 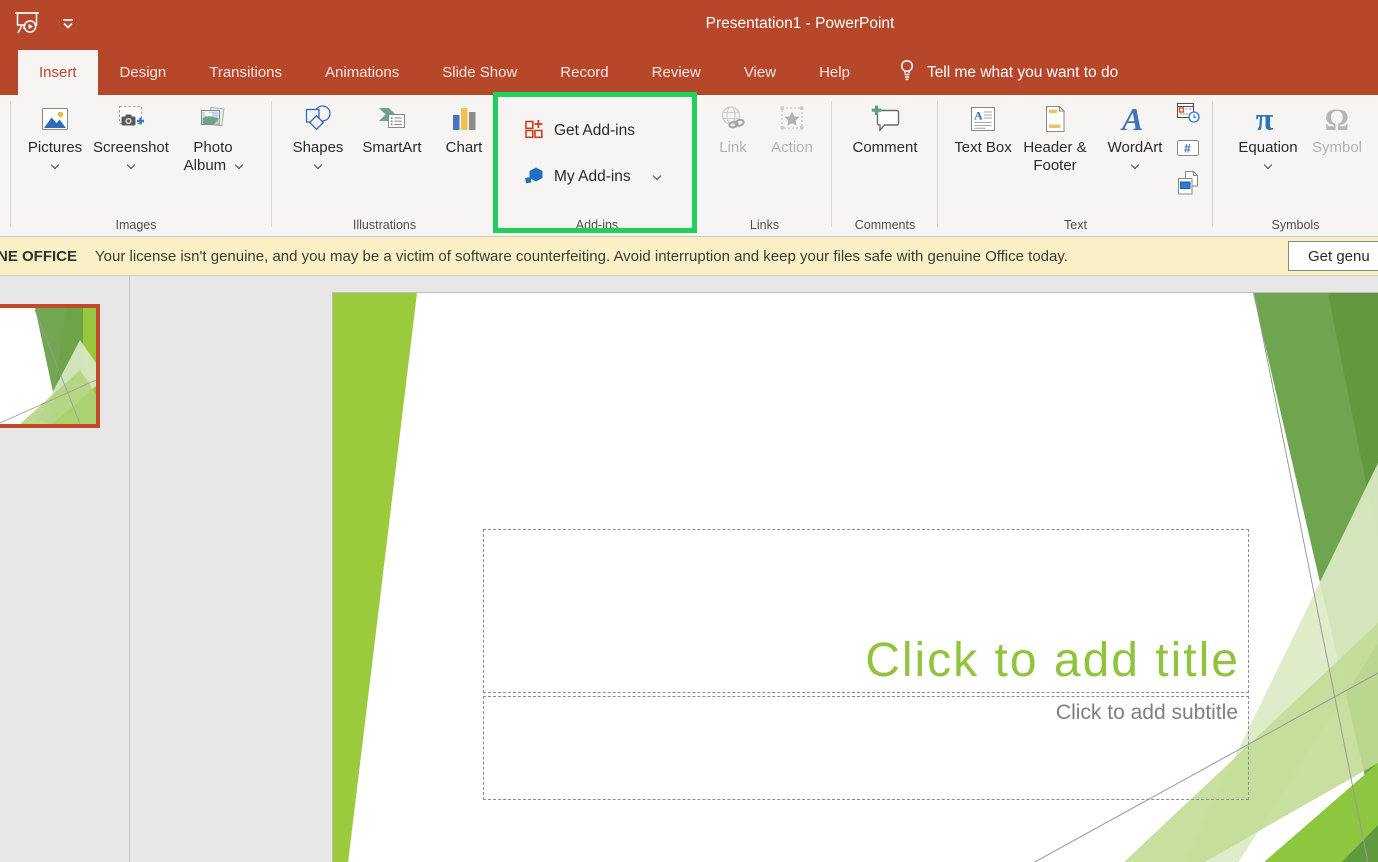 I want to click on text-box-icon: A, so click(x=983, y=119).